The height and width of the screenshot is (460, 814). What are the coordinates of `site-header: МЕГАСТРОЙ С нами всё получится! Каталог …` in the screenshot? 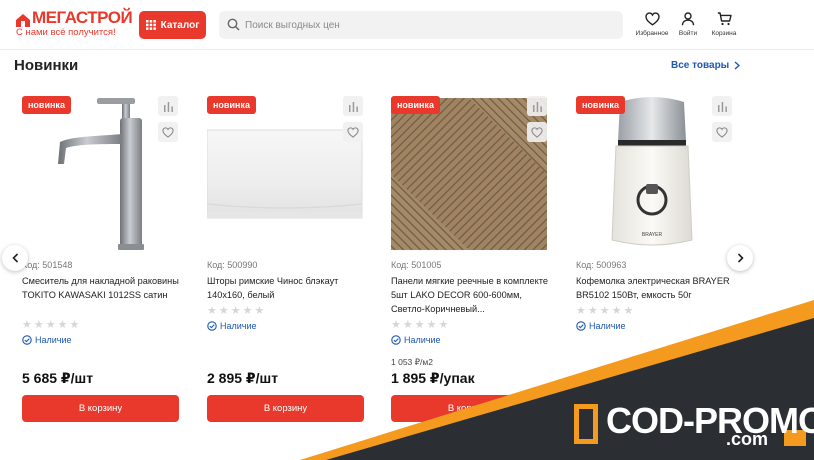 It's located at (407, 25).